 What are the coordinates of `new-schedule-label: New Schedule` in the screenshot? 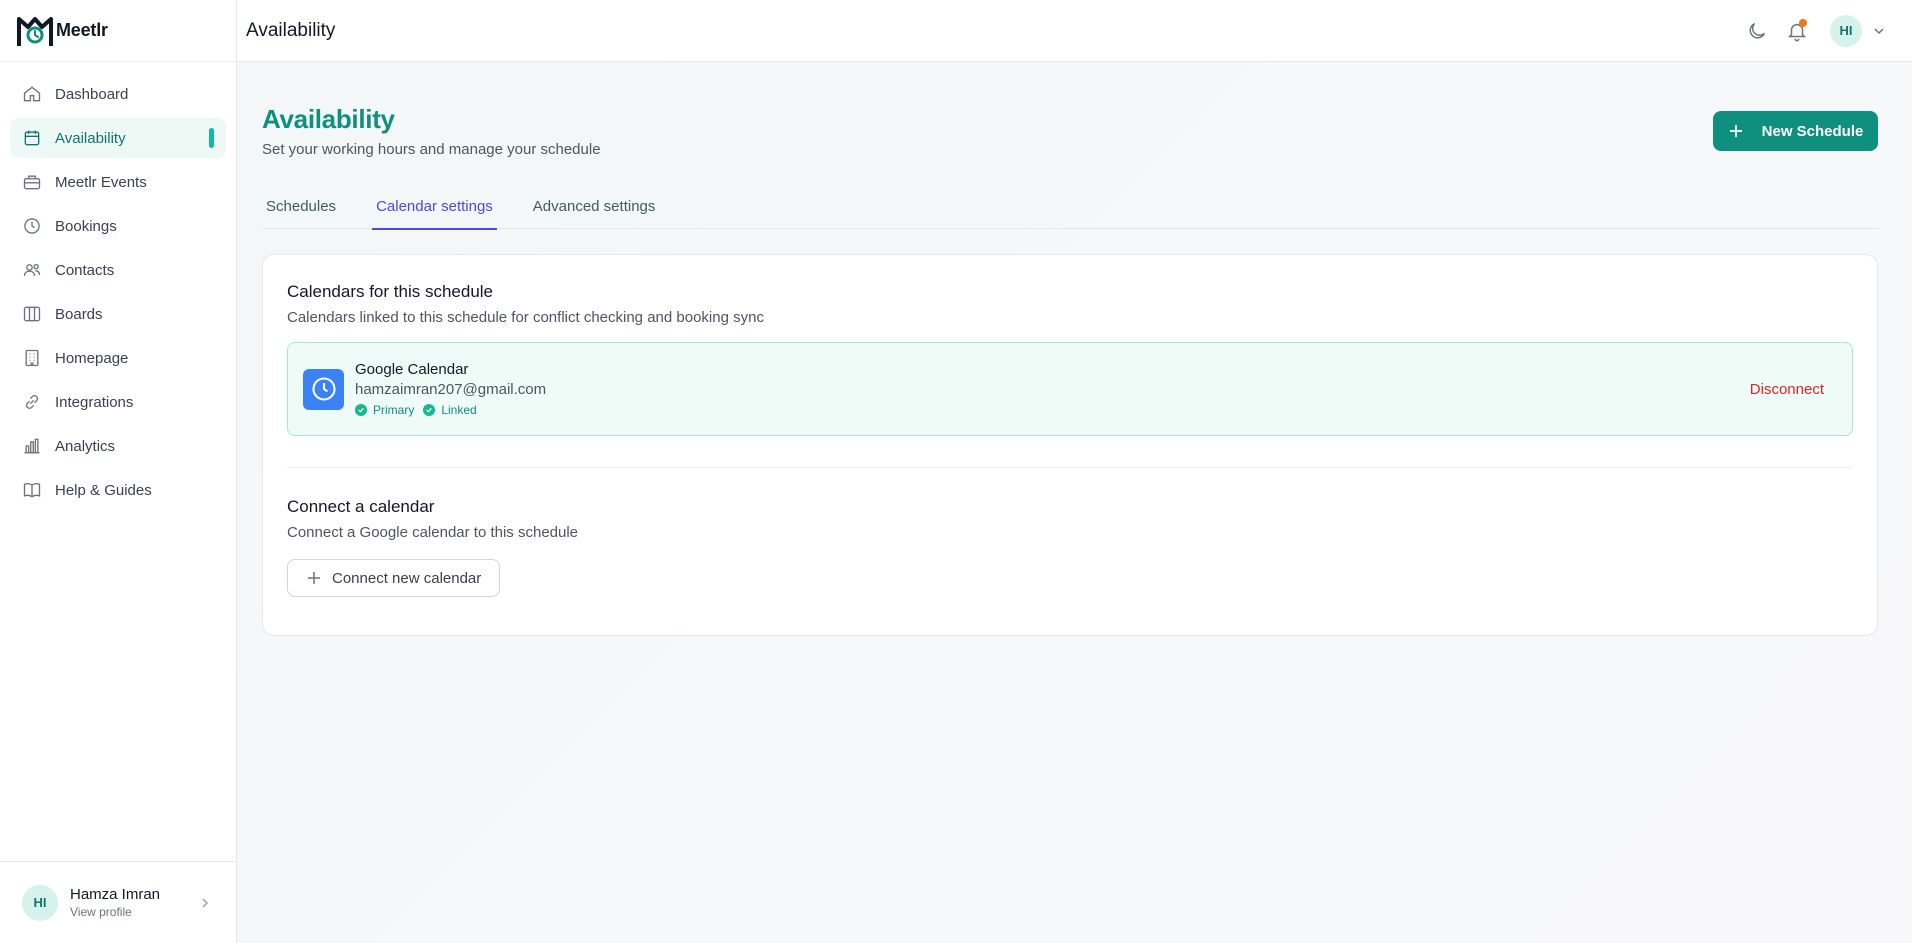 It's located at (1812, 131).